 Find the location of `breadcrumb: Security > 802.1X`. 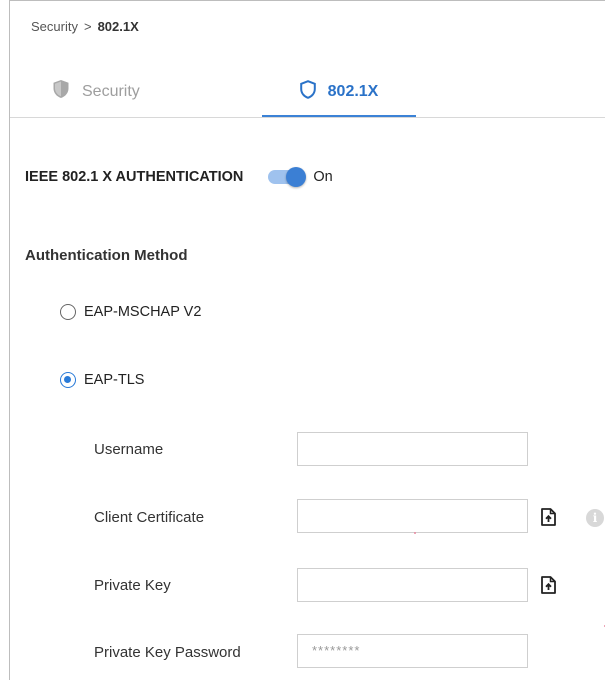

breadcrumb: Security > 802.1X is located at coordinates (85, 26).